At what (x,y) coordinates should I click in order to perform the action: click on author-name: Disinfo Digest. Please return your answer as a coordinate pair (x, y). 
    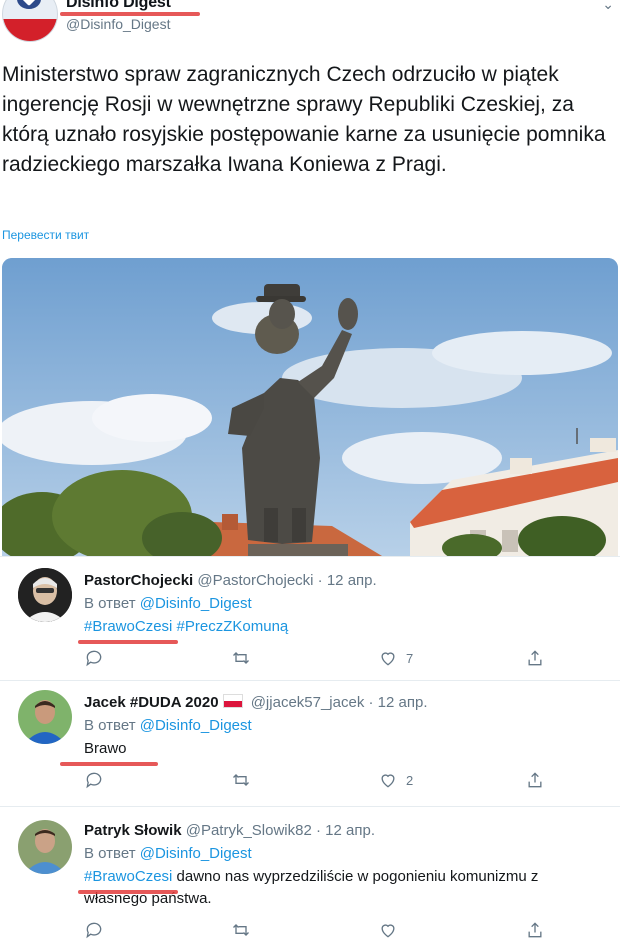
    Looking at the image, I should click on (118, 6).